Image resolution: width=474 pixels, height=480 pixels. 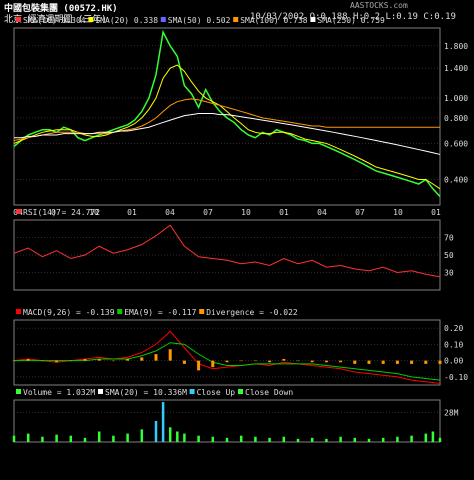 What do you see at coordinates (456, 179) in the screenshot?
I see `price-y-tick-label: 0.400` at bounding box center [456, 179].